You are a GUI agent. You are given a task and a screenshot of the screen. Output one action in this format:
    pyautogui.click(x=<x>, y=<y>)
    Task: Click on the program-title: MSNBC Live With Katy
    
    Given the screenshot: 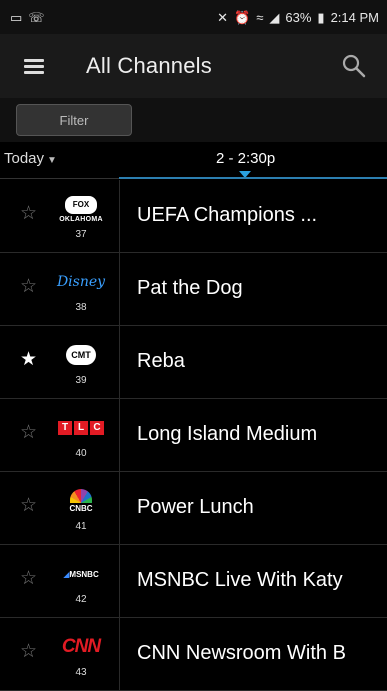 What is the action you would take?
    pyautogui.click(x=240, y=580)
    